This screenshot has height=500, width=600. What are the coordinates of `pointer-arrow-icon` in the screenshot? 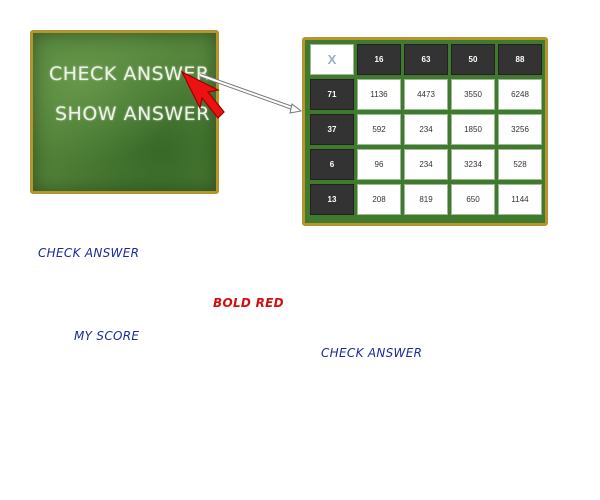 It's located at (202, 94).